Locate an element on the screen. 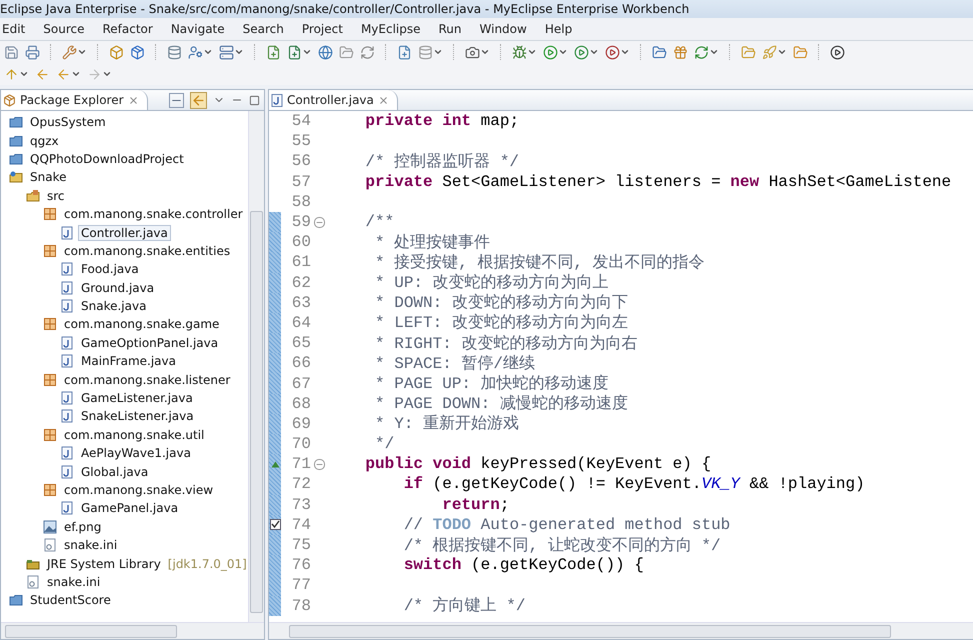 The image size is (973, 640). tree-item: Global.java is located at coordinates (115, 472).